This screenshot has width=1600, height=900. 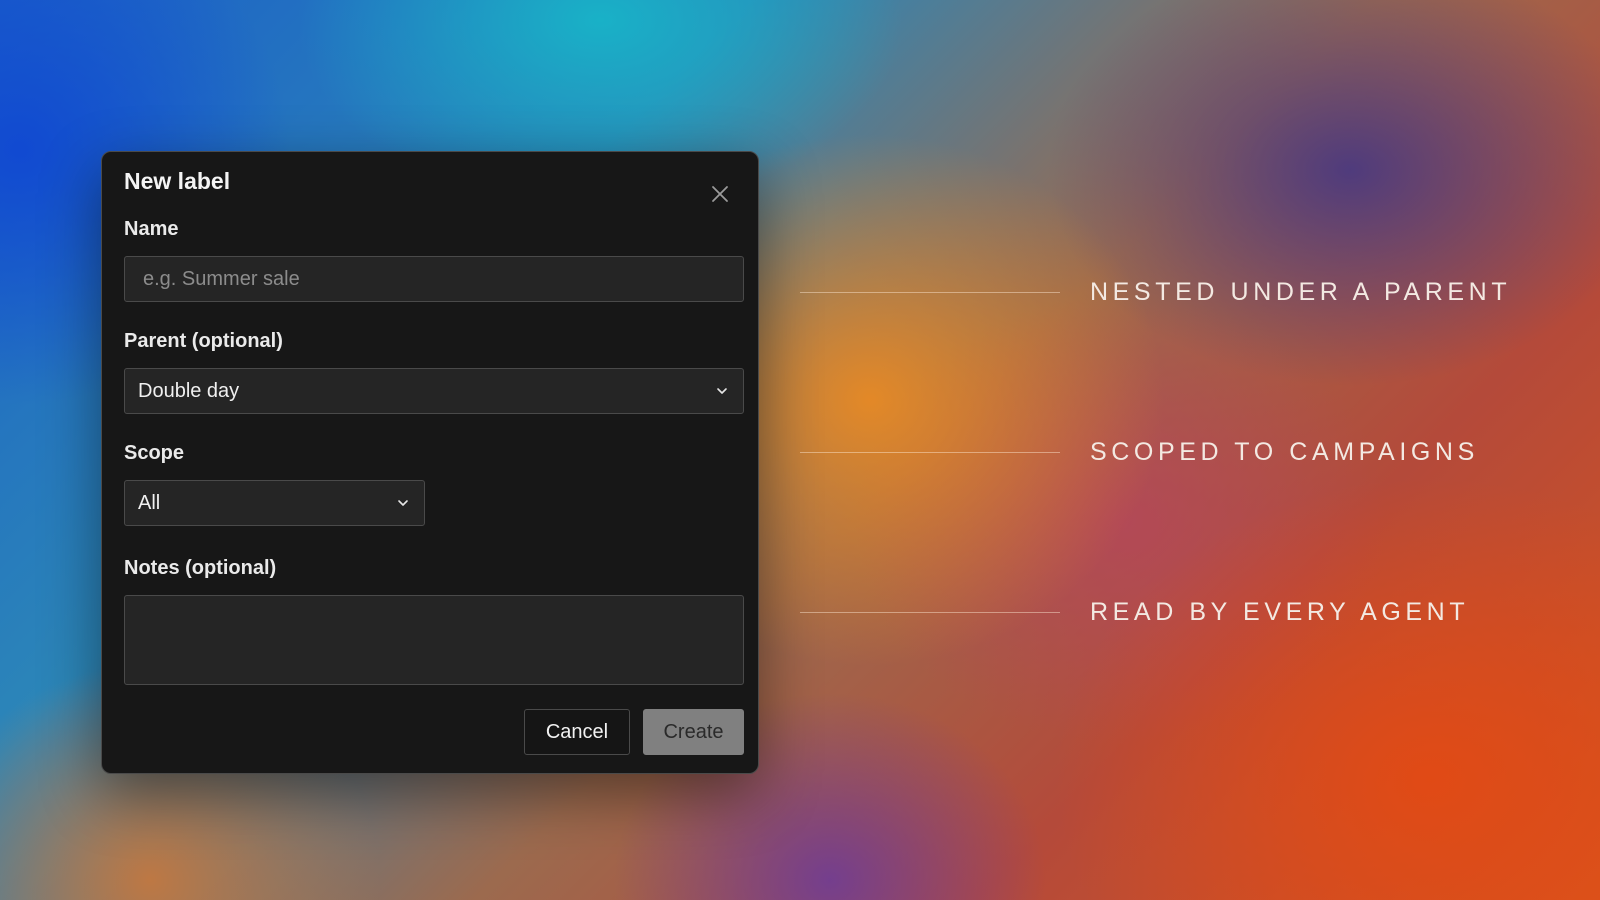 What do you see at coordinates (189, 390) in the screenshot?
I see `parent-select-value: Double day` at bounding box center [189, 390].